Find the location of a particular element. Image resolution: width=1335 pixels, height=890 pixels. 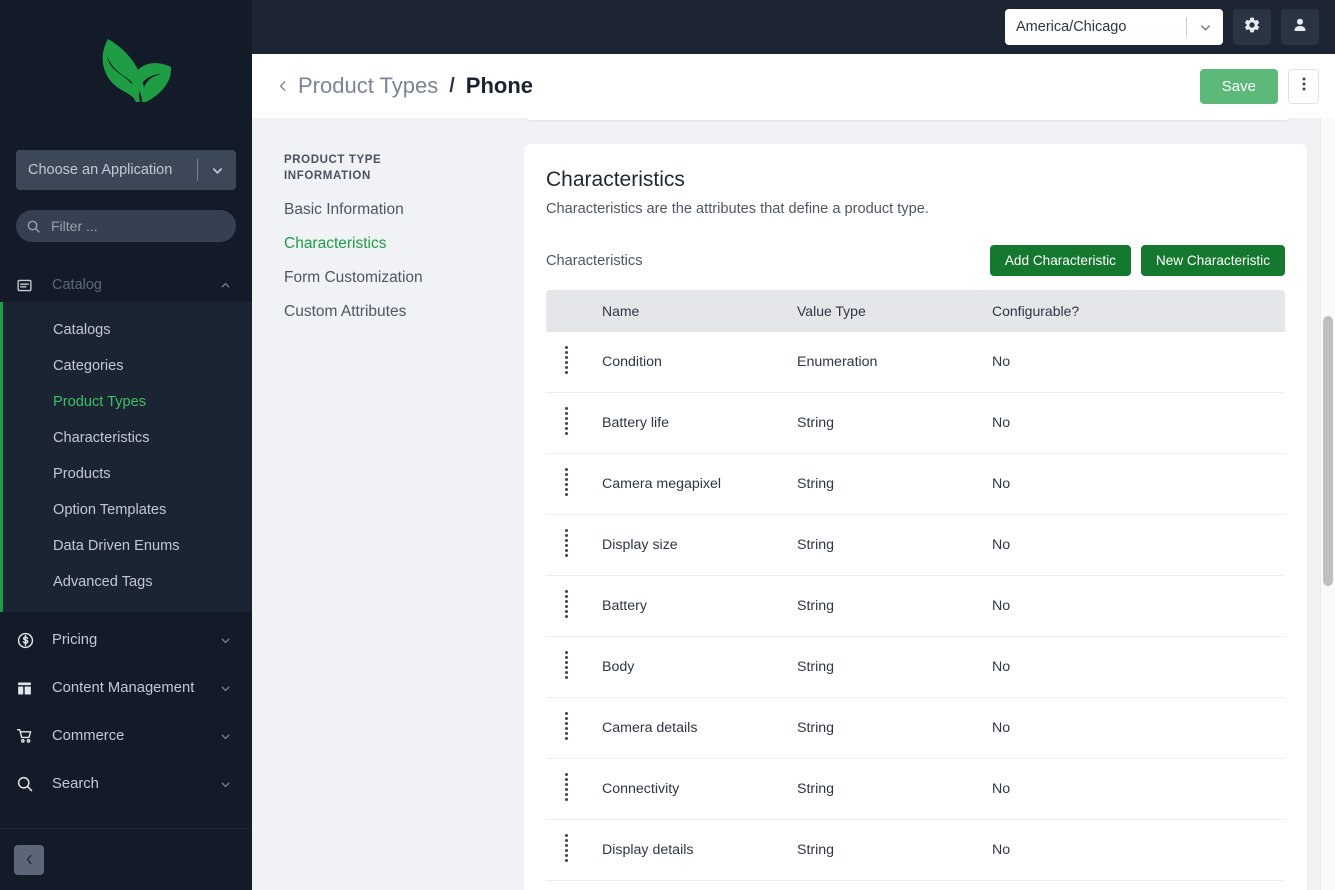

new-characteristic-button: New Characteristic is located at coordinates (1212, 260).